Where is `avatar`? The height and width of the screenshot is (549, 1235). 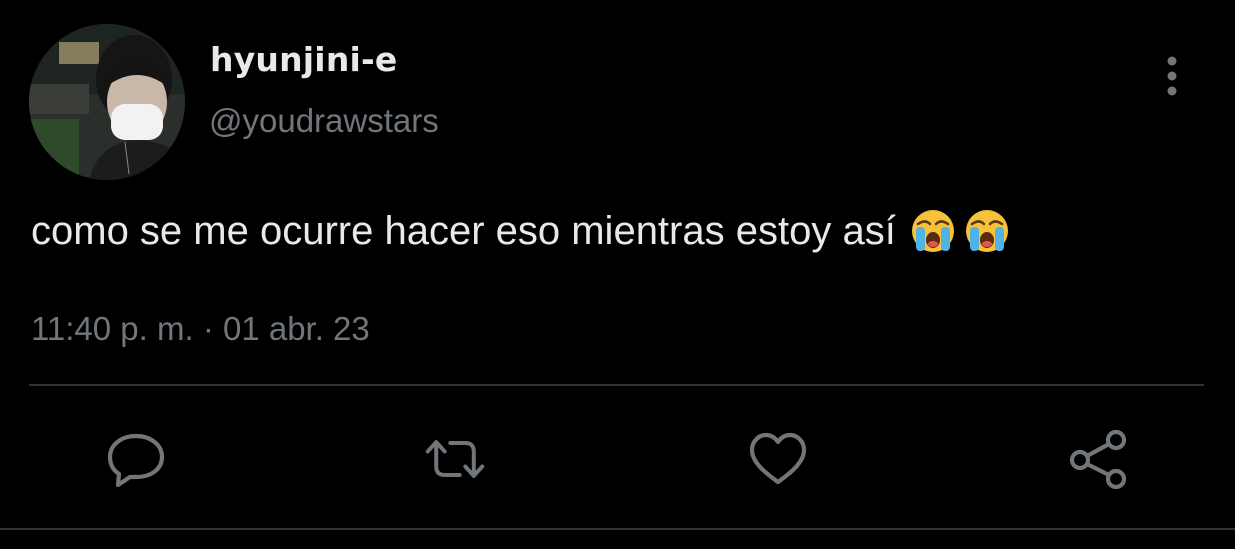
avatar is located at coordinates (107, 102).